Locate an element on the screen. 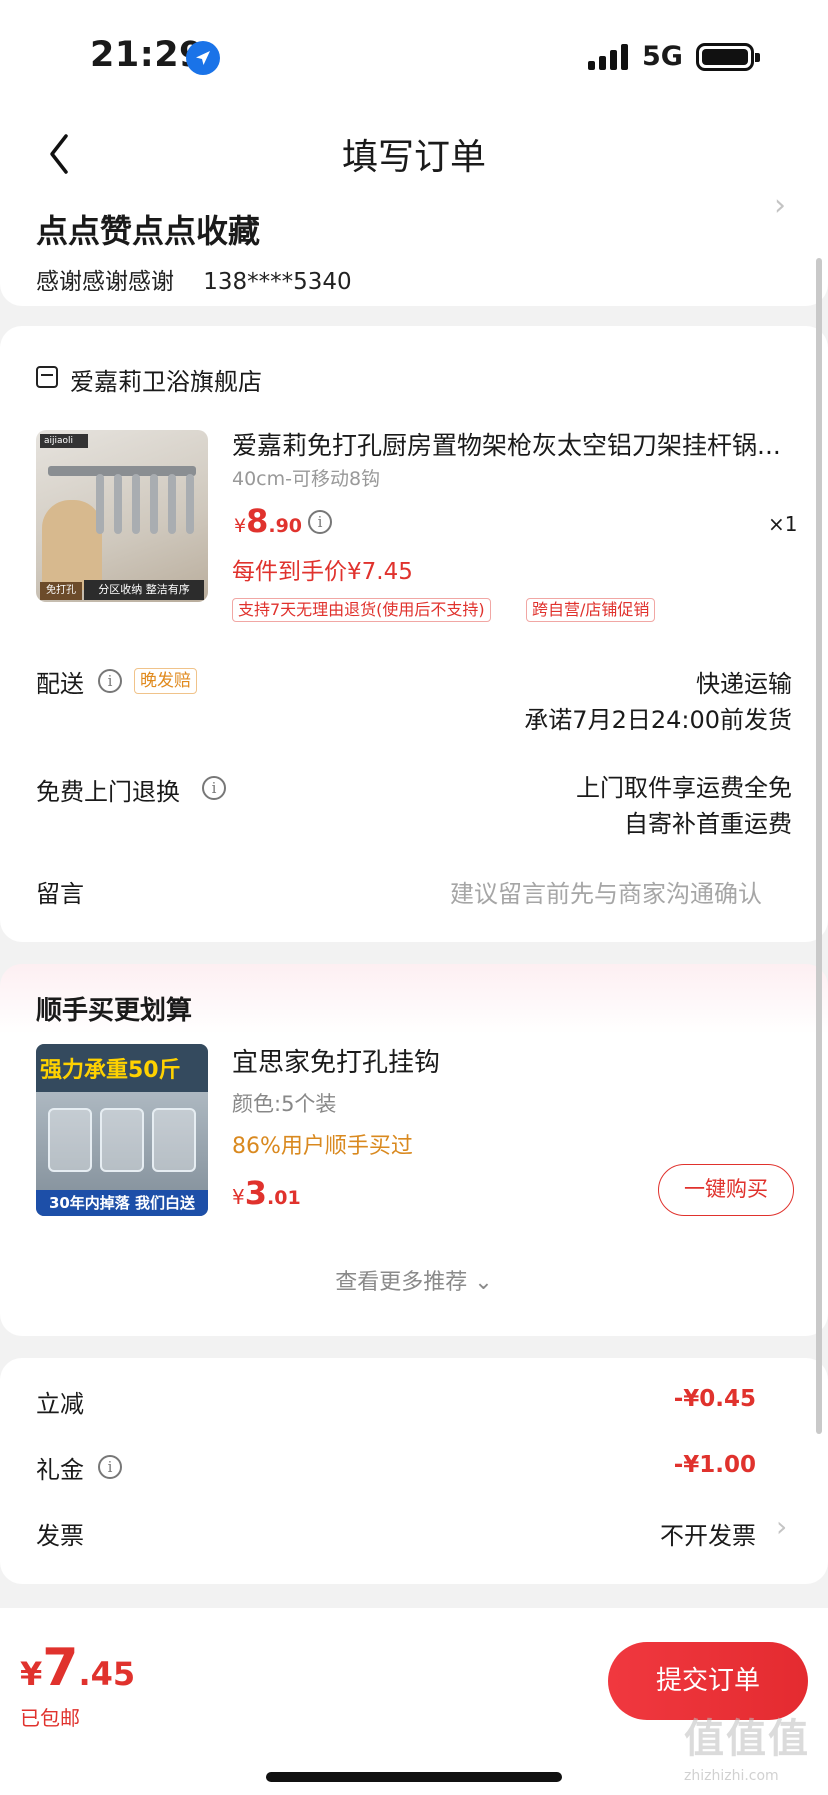 This screenshot has width=828, height=1795. shipping-status: 已包邮 is located at coordinates (50, 1718).